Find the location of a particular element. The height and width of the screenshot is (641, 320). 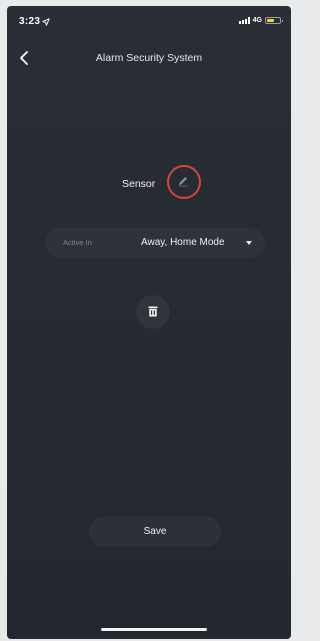

status-time: 3:23 is located at coordinates (30, 21).